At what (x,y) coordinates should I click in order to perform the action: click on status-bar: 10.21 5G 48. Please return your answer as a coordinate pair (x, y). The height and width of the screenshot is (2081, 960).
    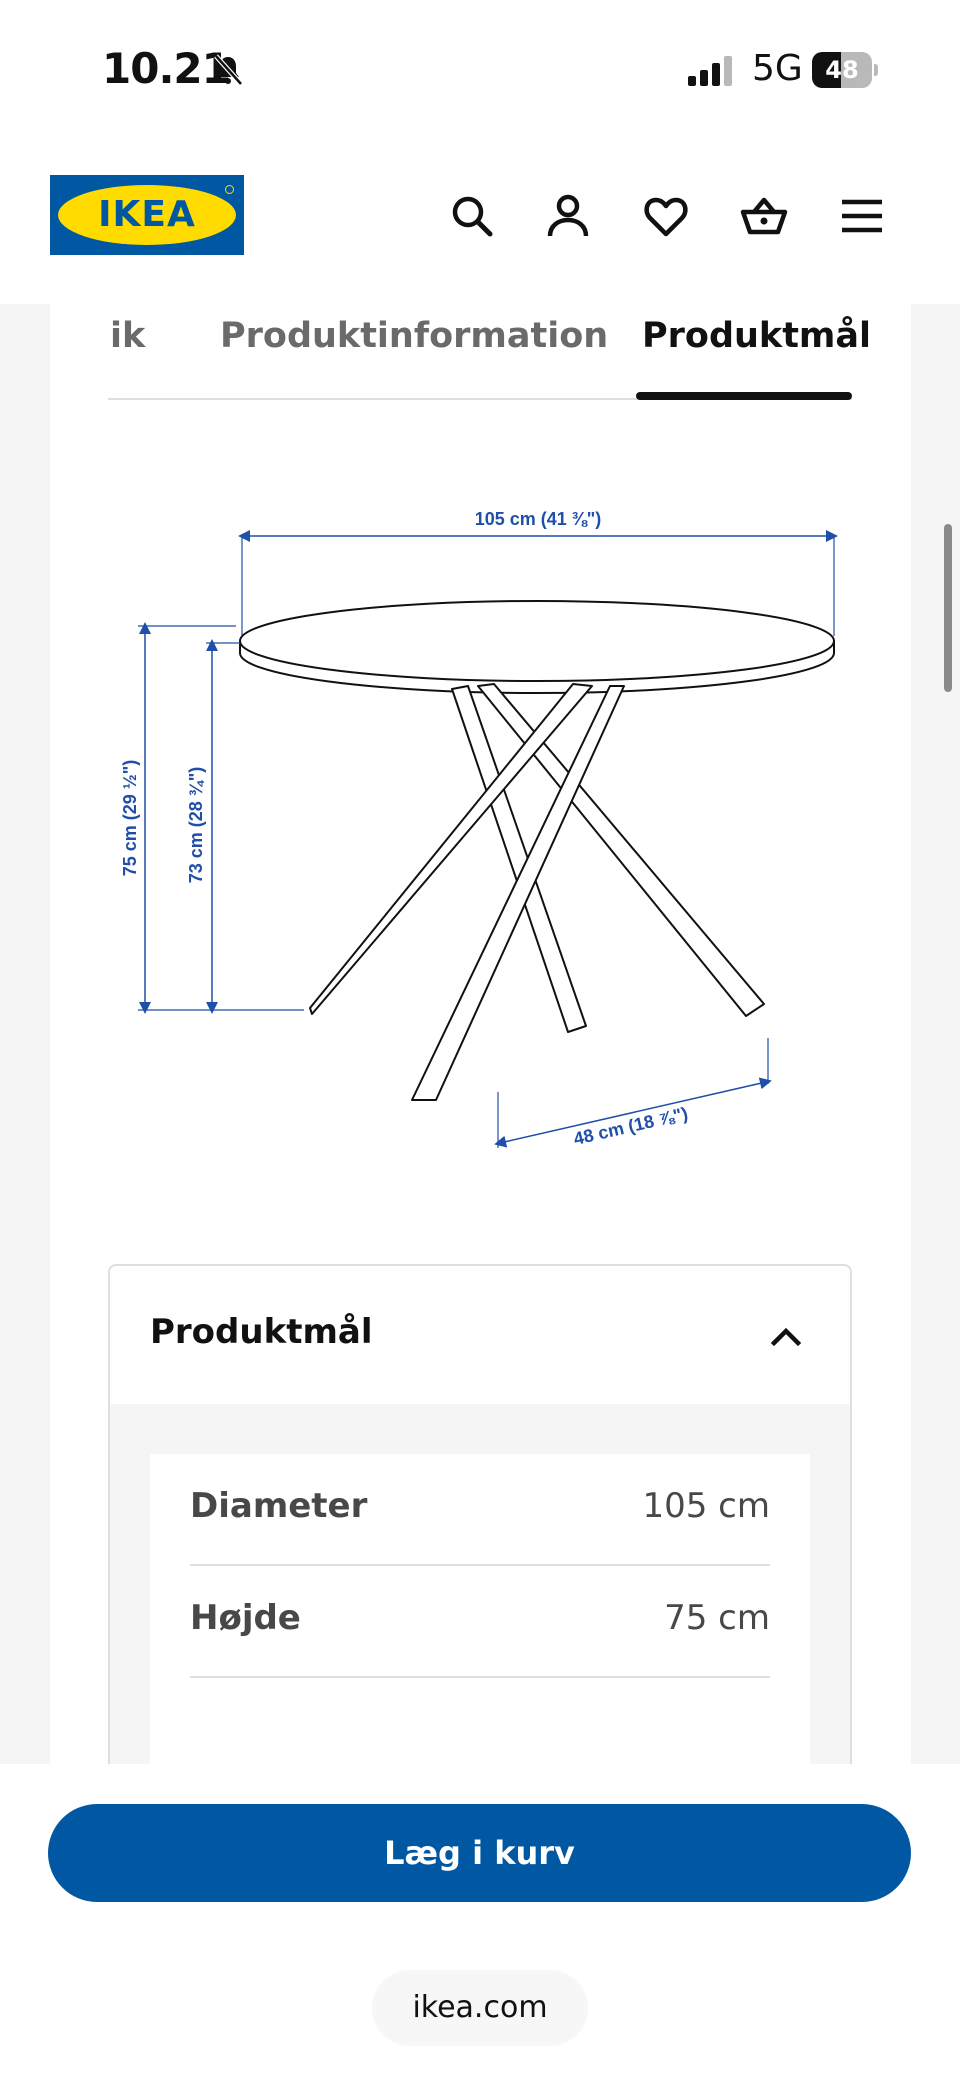
    Looking at the image, I should click on (480, 70).